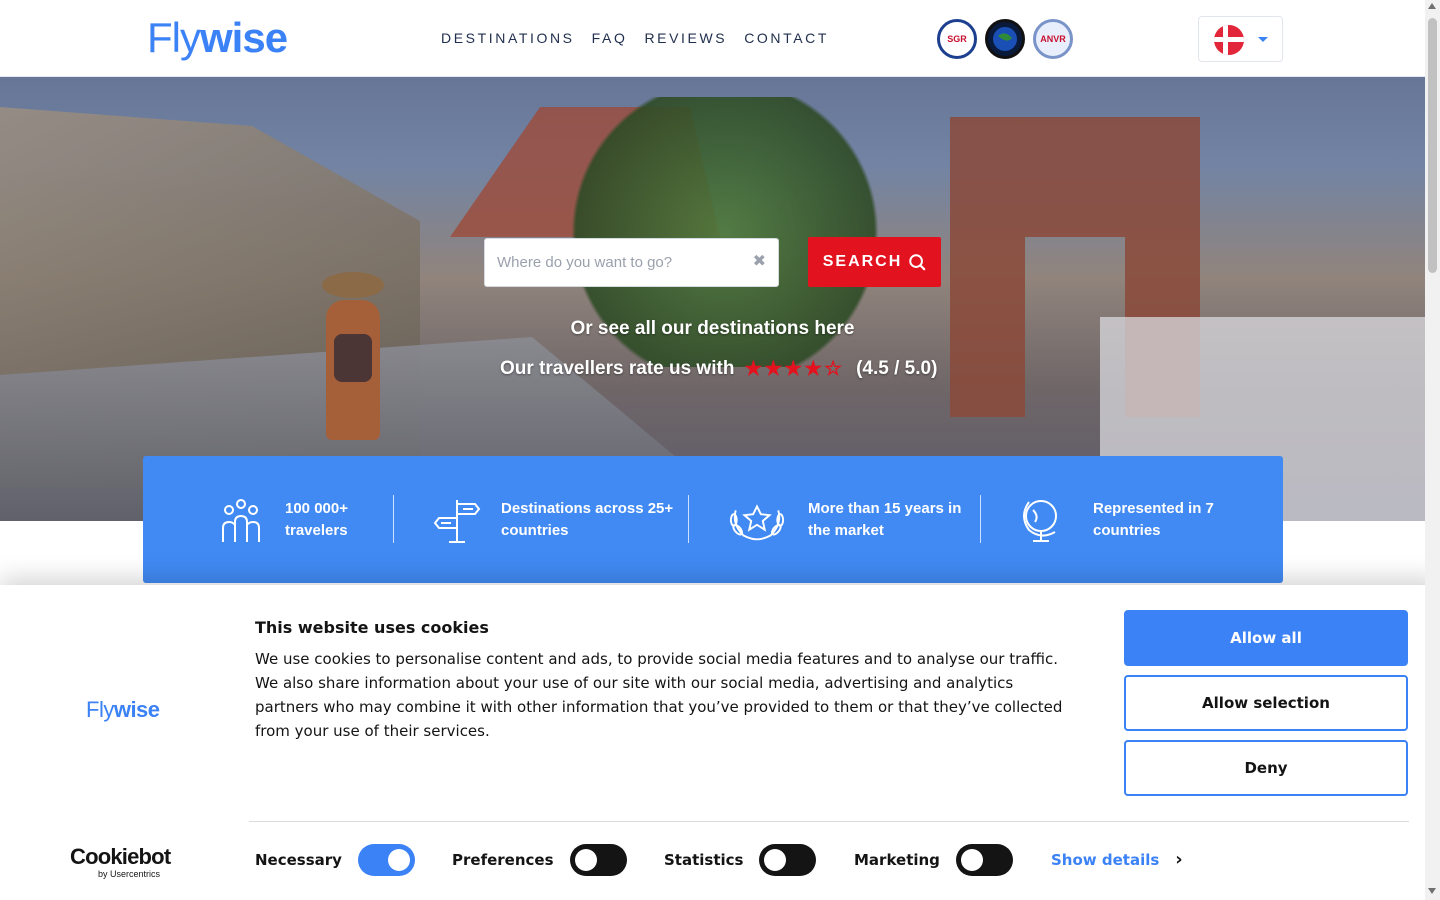 This screenshot has width=1440, height=900. What do you see at coordinates (123, 709) in the screenshot?
I see `cookie-banner-logo: Flywise` at bounding box center [123, 709].